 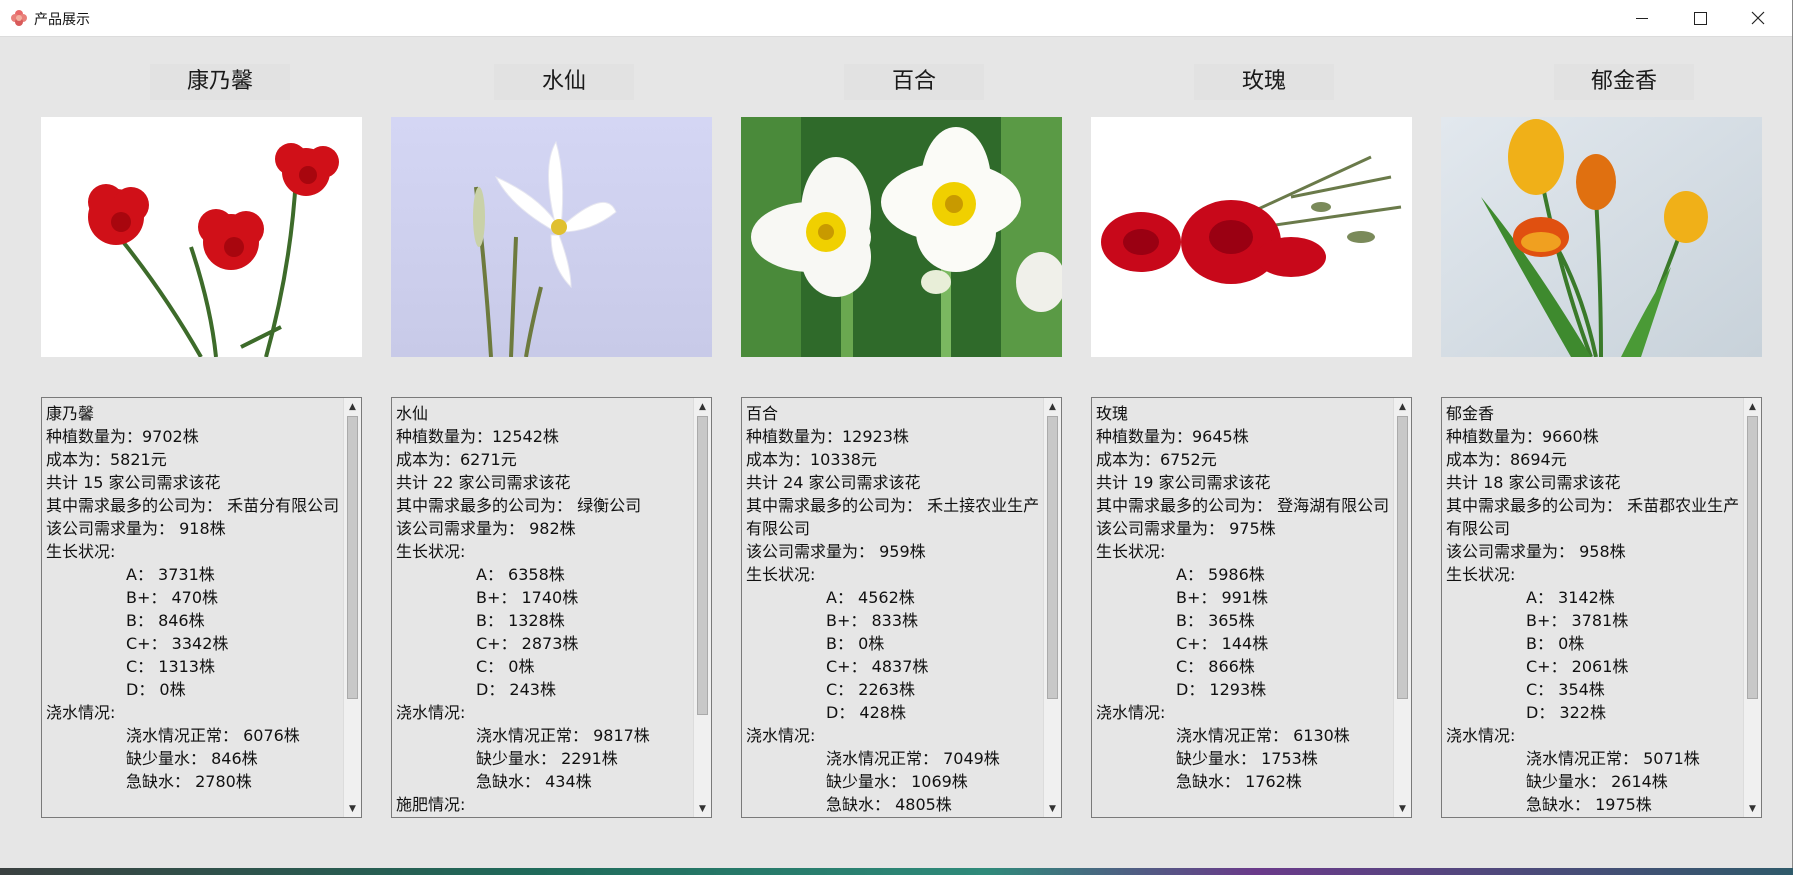 What do you see at coordinates (486, 528) in the screenshot?
I see `info-line: 该公司需求量为： 982株` at bounding box center [486, 528].